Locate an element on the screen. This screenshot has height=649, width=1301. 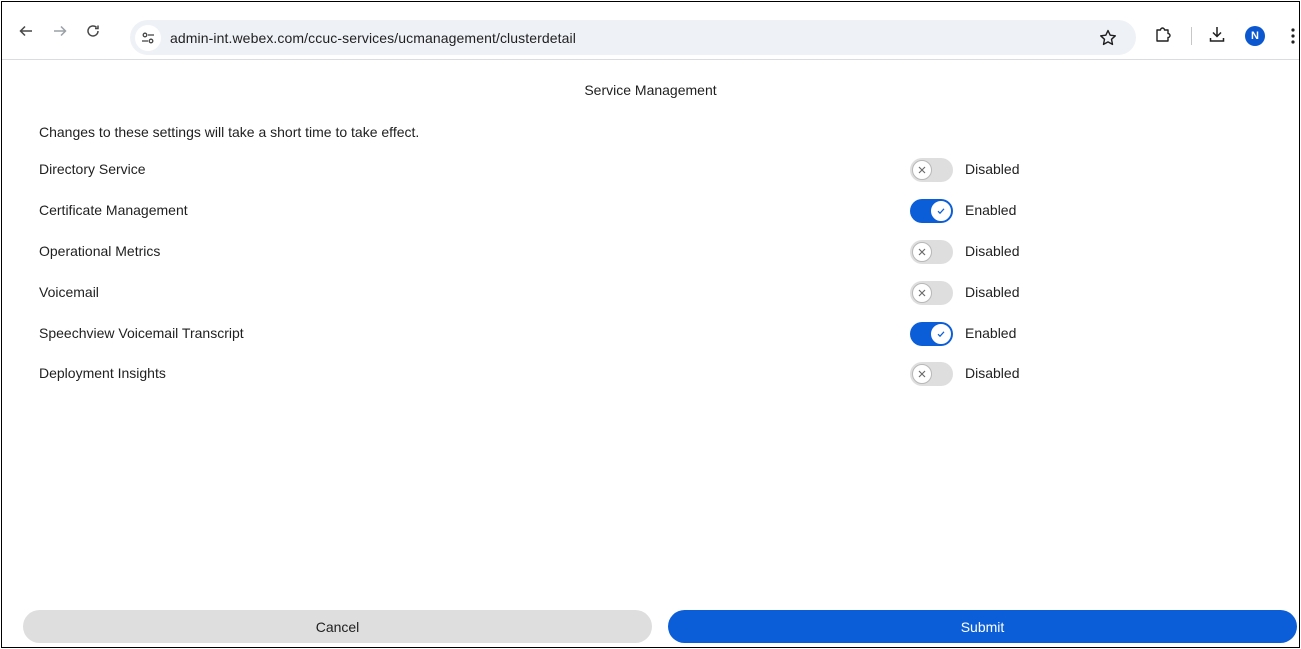
voicemail-toggle is located at coordinates (931, 293).